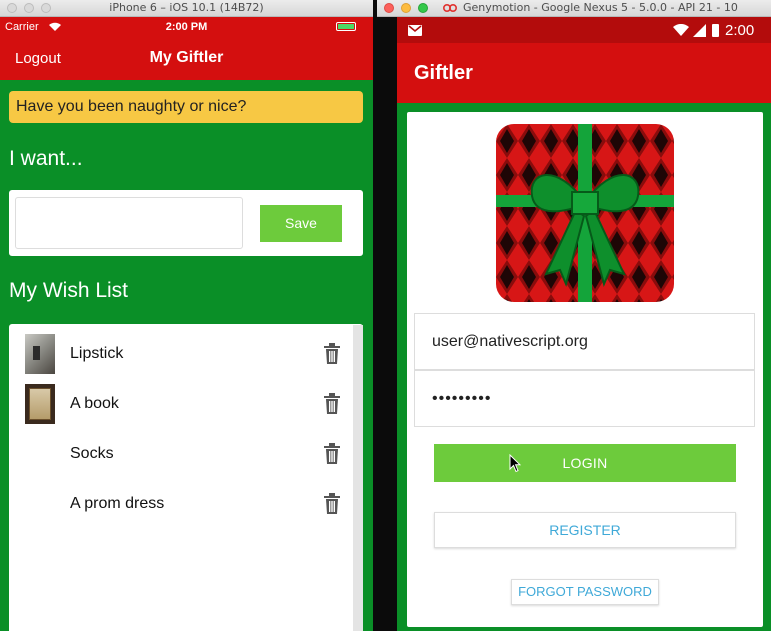  What do you see at coordinates (585, 213) in the screenshot?
I see `gift-box-logo` at bounding box center [585, 213].